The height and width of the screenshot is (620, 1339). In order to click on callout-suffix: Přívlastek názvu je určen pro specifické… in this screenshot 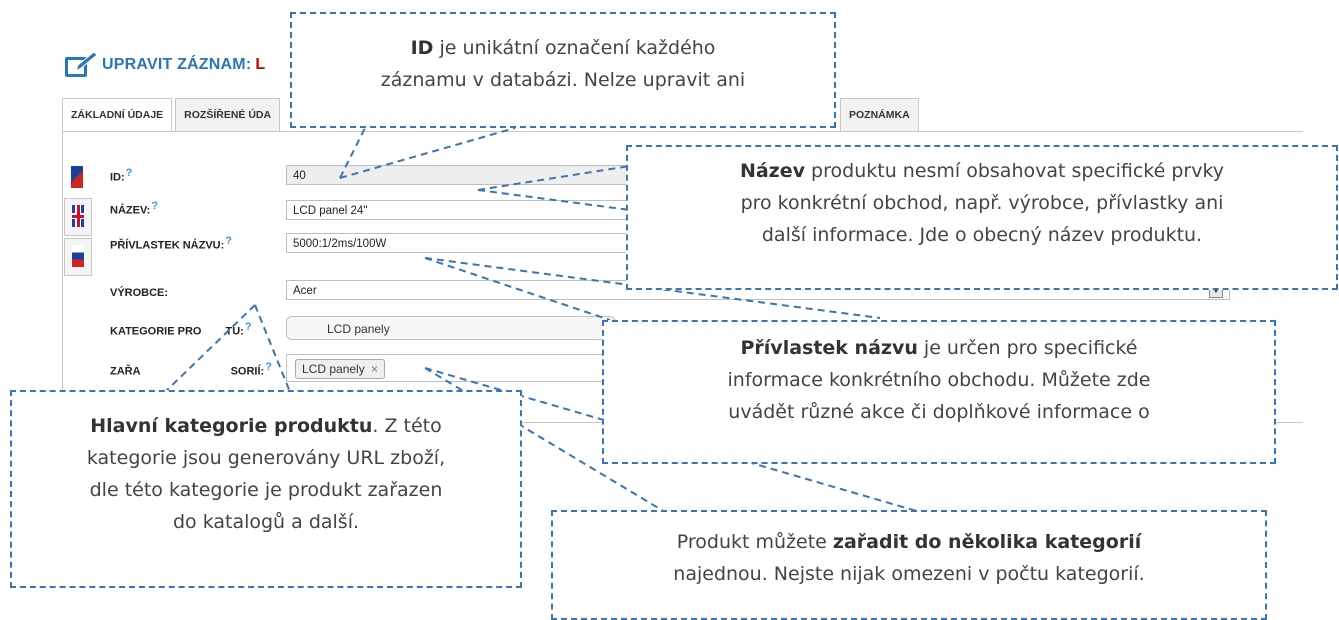, I will do `click(939, 392)`.